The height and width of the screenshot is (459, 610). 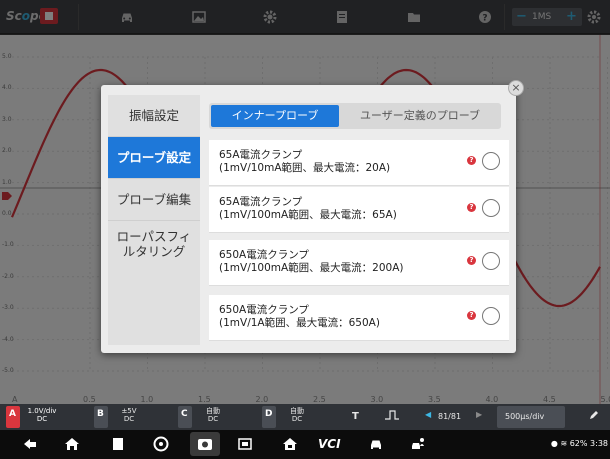 I want to click on sidebar-item-probe-settings: プローブ設定, so click(x=154, y=158).